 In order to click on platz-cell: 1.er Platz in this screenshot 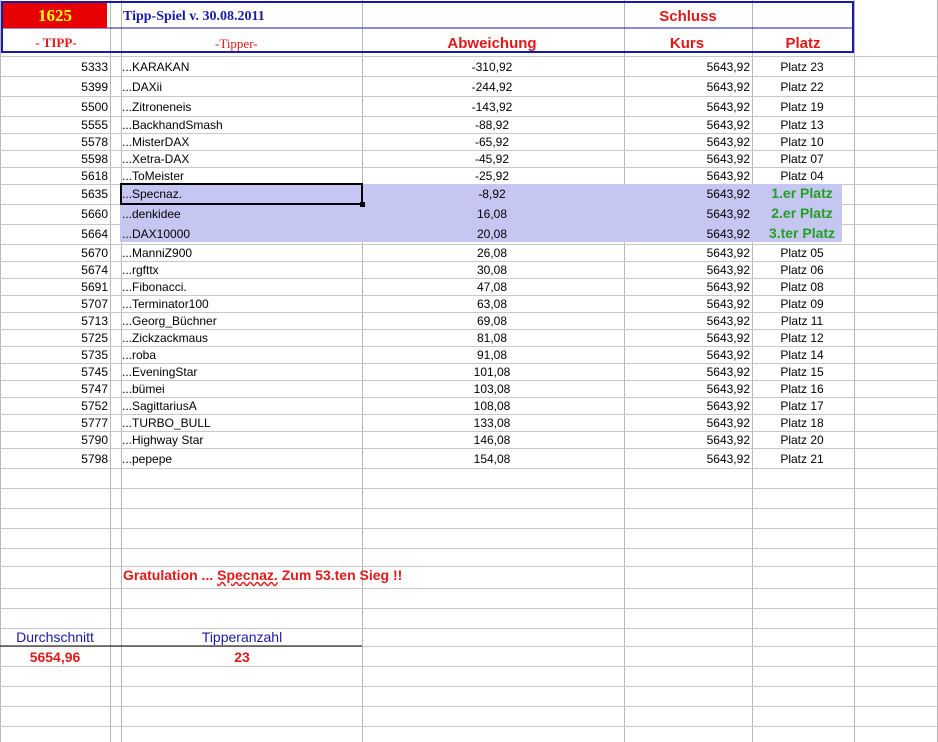, I will do `click(802, 193)`.